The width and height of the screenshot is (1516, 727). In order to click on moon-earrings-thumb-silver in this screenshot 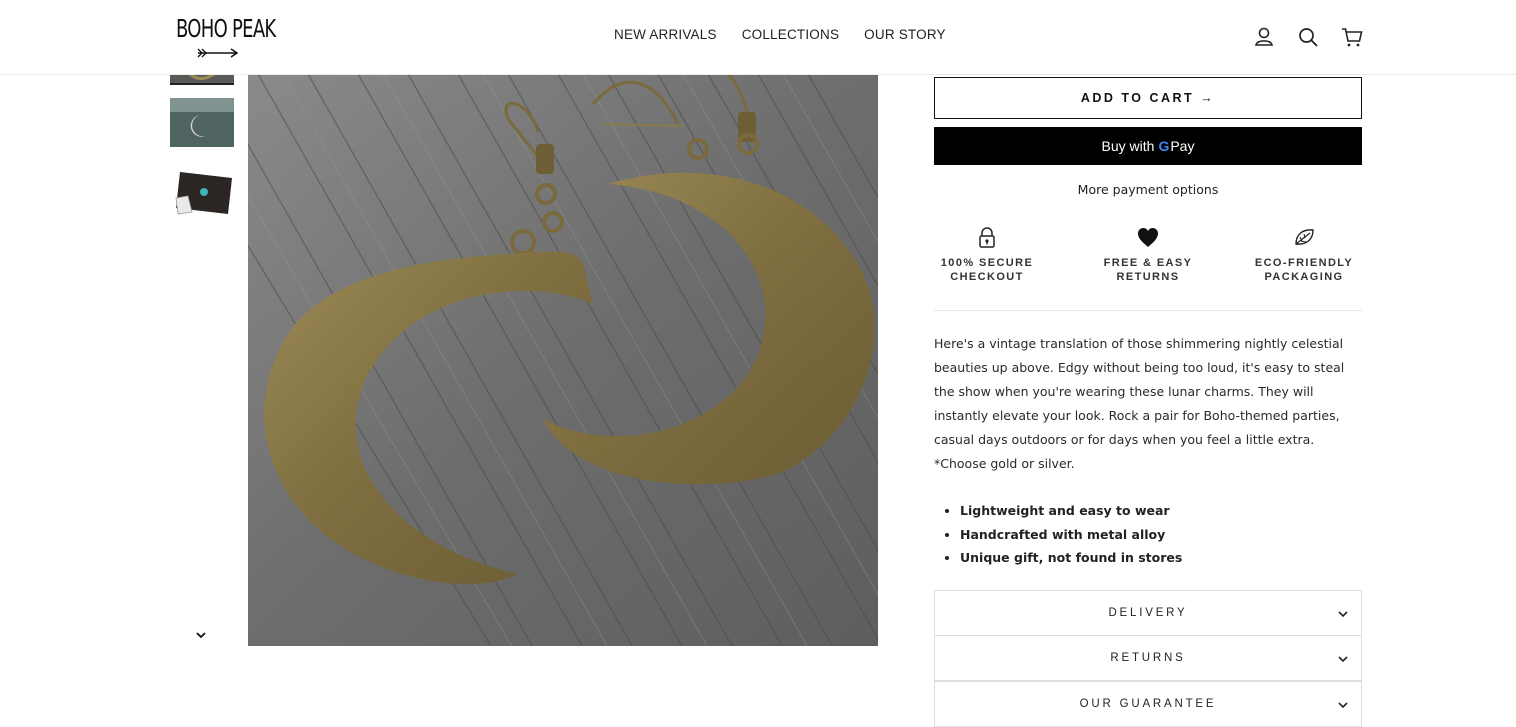, I will do `click(202, 122)`.